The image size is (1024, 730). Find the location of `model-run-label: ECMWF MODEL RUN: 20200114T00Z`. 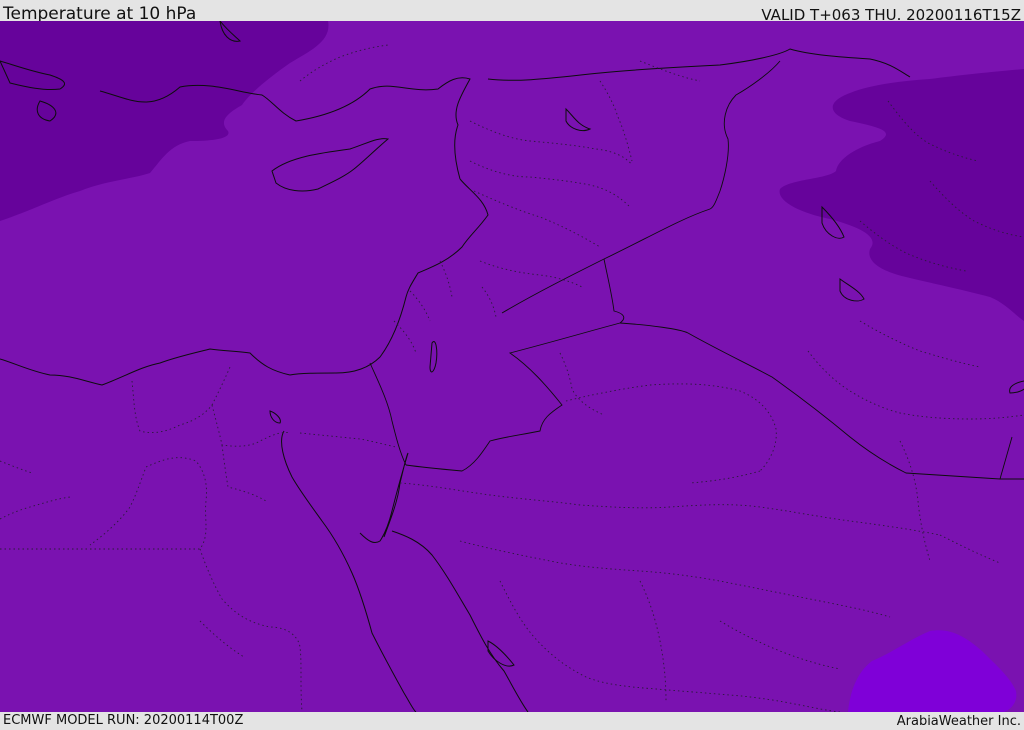

model-run-label: ECMWF MODEL RUN: 20200114T00Z is located at coordinates (123, 720).